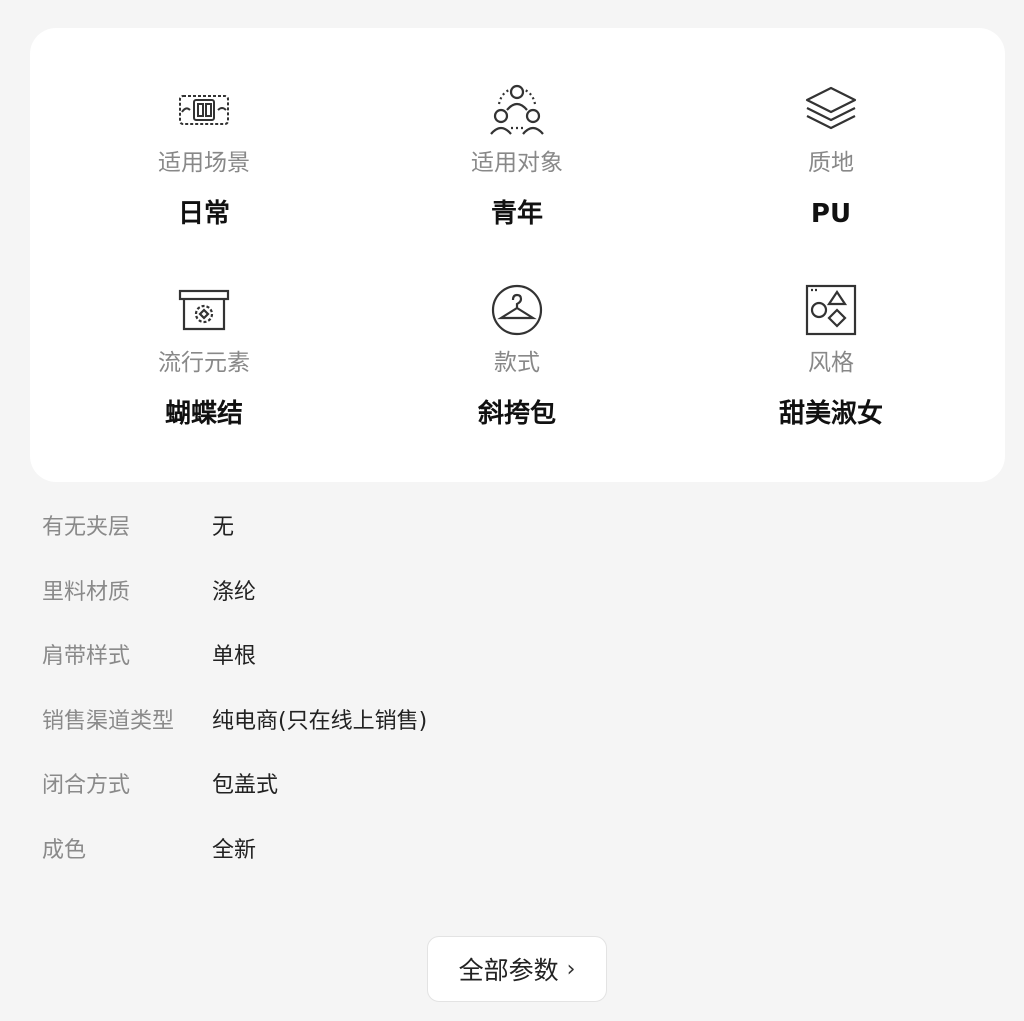 Image resolution: width=1024 pixels, height=1021 pixels. I want to click on attr-value: 斜挎包, so click(516, 414).